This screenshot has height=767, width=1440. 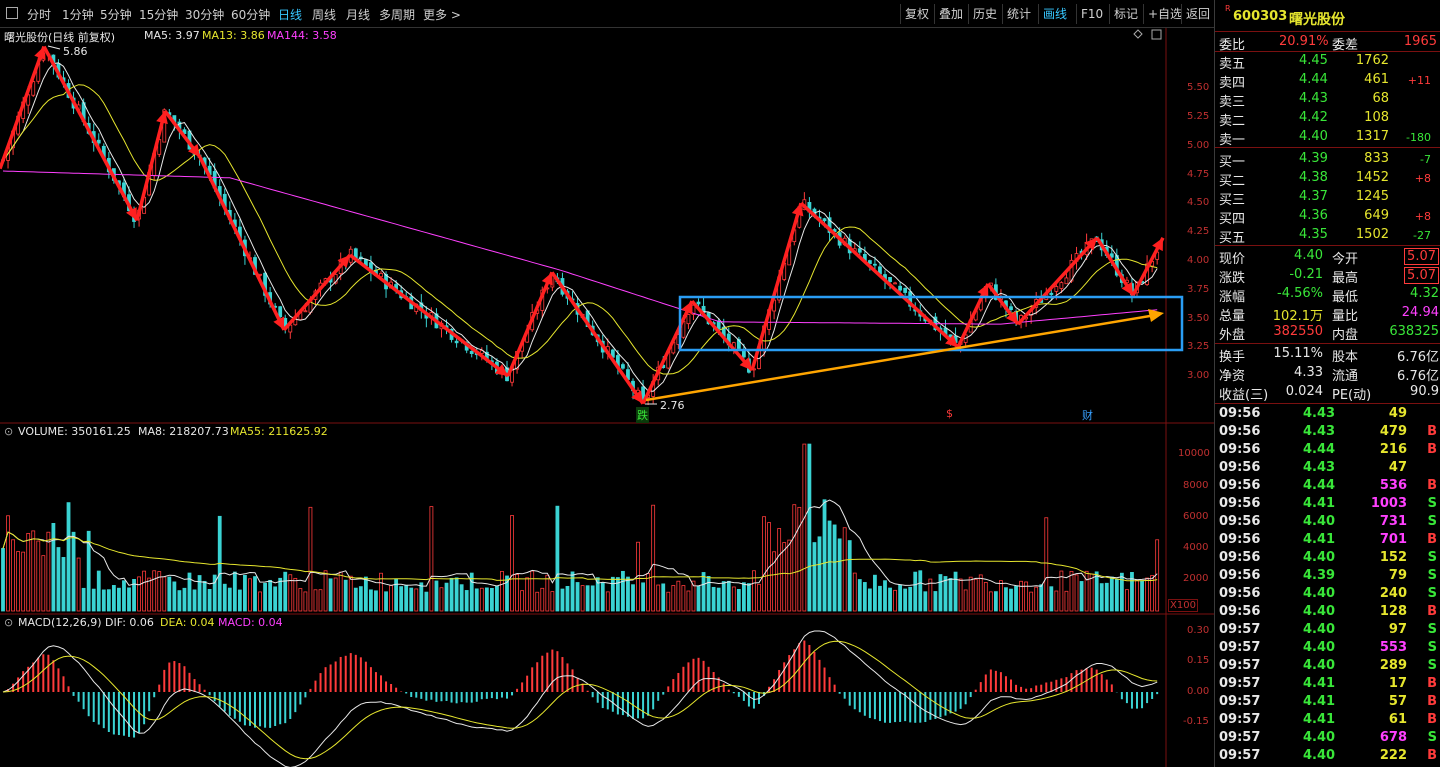 What do you see at coordinates (984, 14) in the screenshot?
I see `history-button: 历史` at bounding box center [984, 14].